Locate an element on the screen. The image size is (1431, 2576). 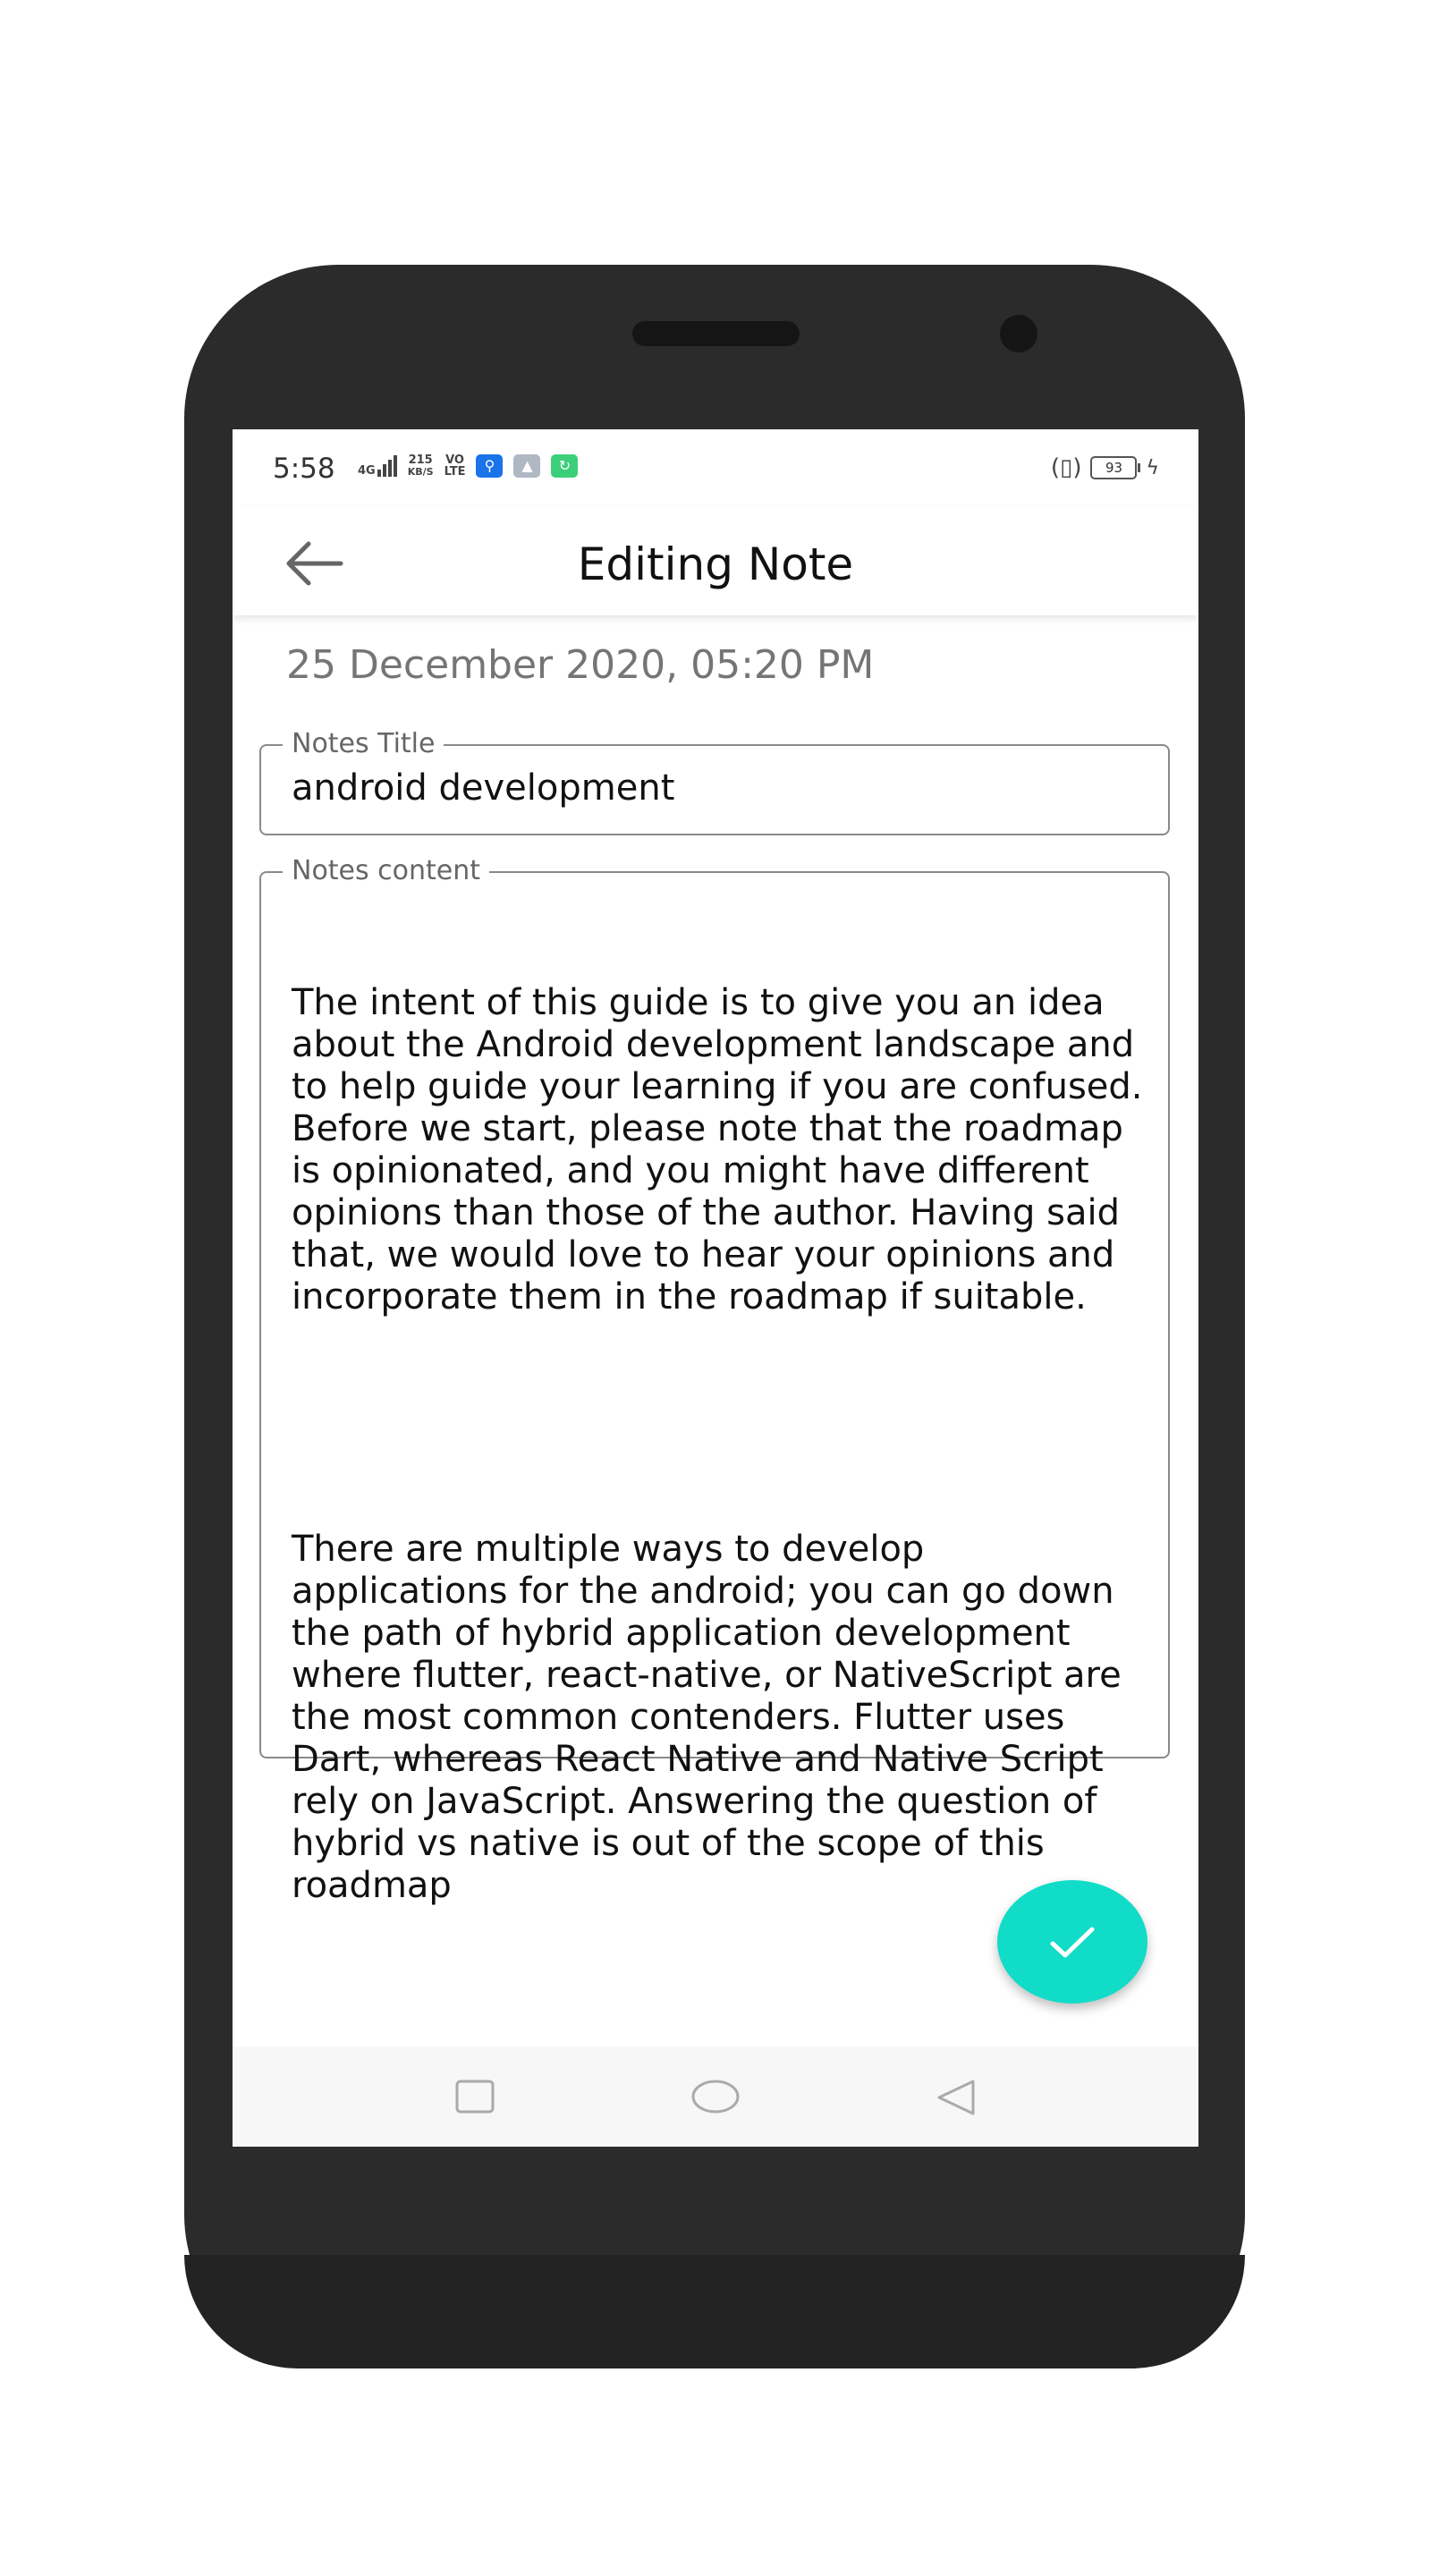
nav-back-button is located at coordinates (957, 2099).